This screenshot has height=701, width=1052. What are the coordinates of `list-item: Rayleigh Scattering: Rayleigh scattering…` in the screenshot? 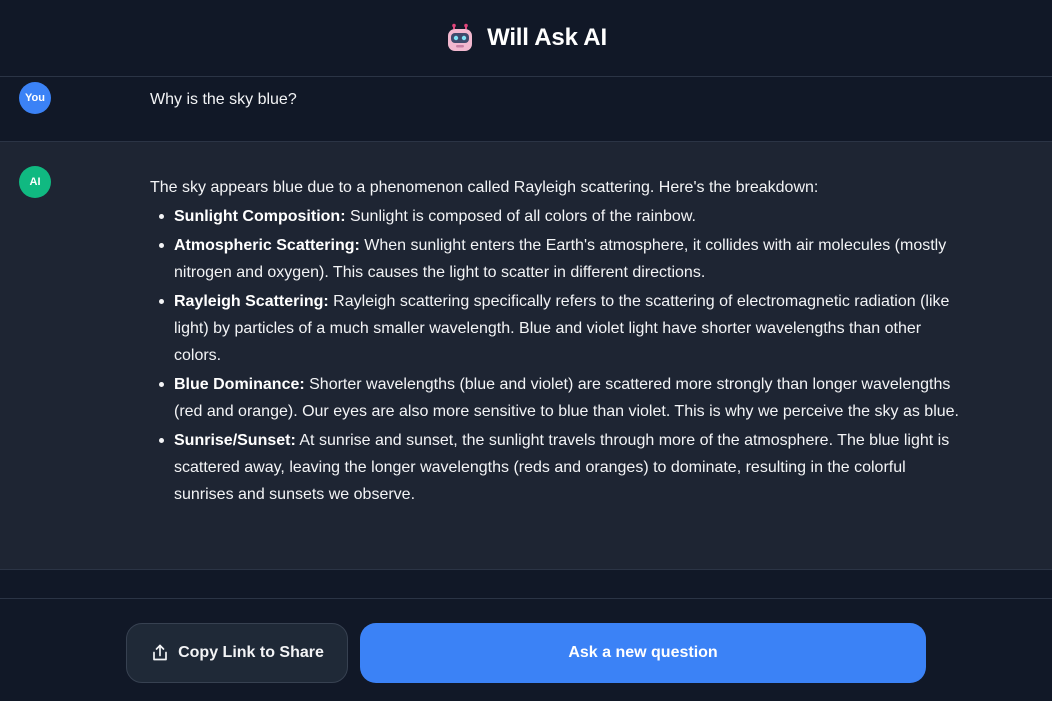 It's located at (555, 328).